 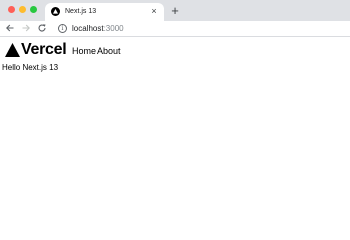 I want to click on logo-text: Vercel, so click(x=44, y=49).